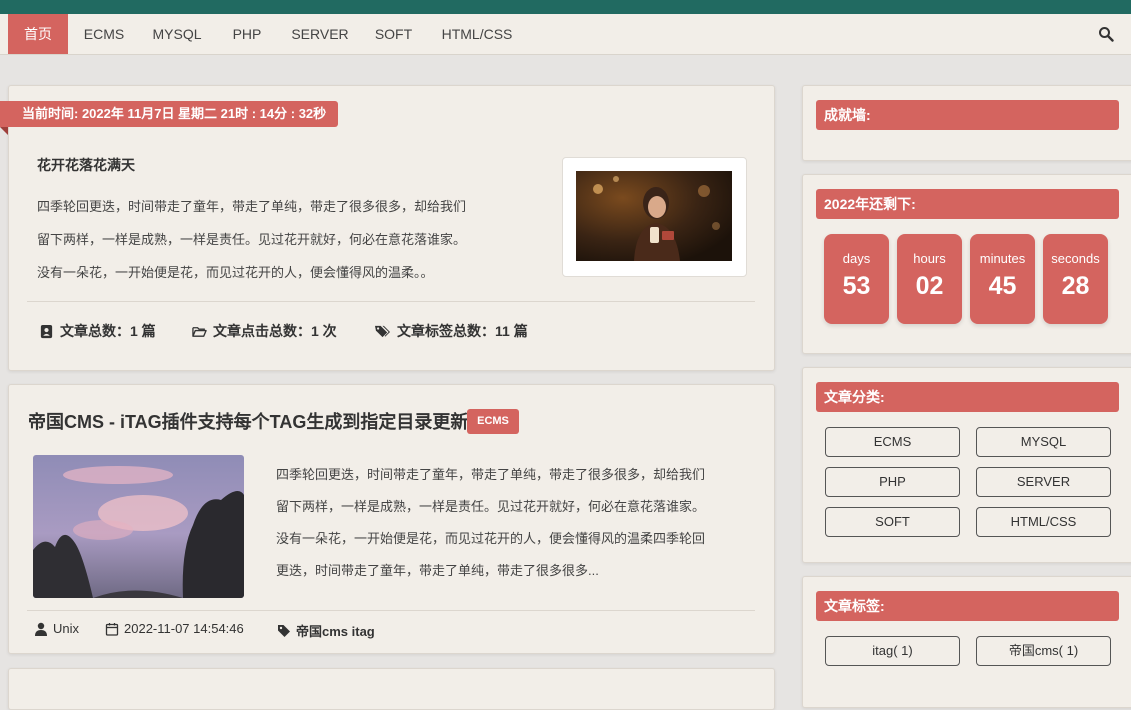 This screenshot has width=1131, height=710. I want to click on countdown-seconds: seconds 28, so click(1075, 279).